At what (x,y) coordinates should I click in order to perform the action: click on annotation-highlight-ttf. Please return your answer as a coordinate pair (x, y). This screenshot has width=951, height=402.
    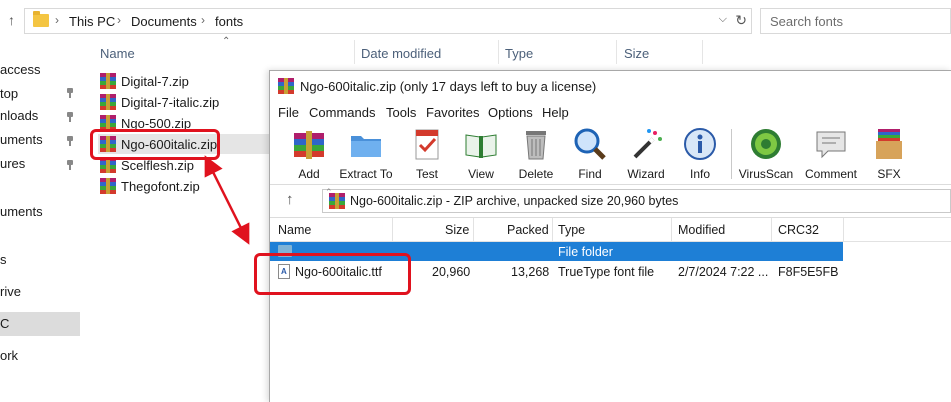
    Looking at the image, I should click on (332, 274).